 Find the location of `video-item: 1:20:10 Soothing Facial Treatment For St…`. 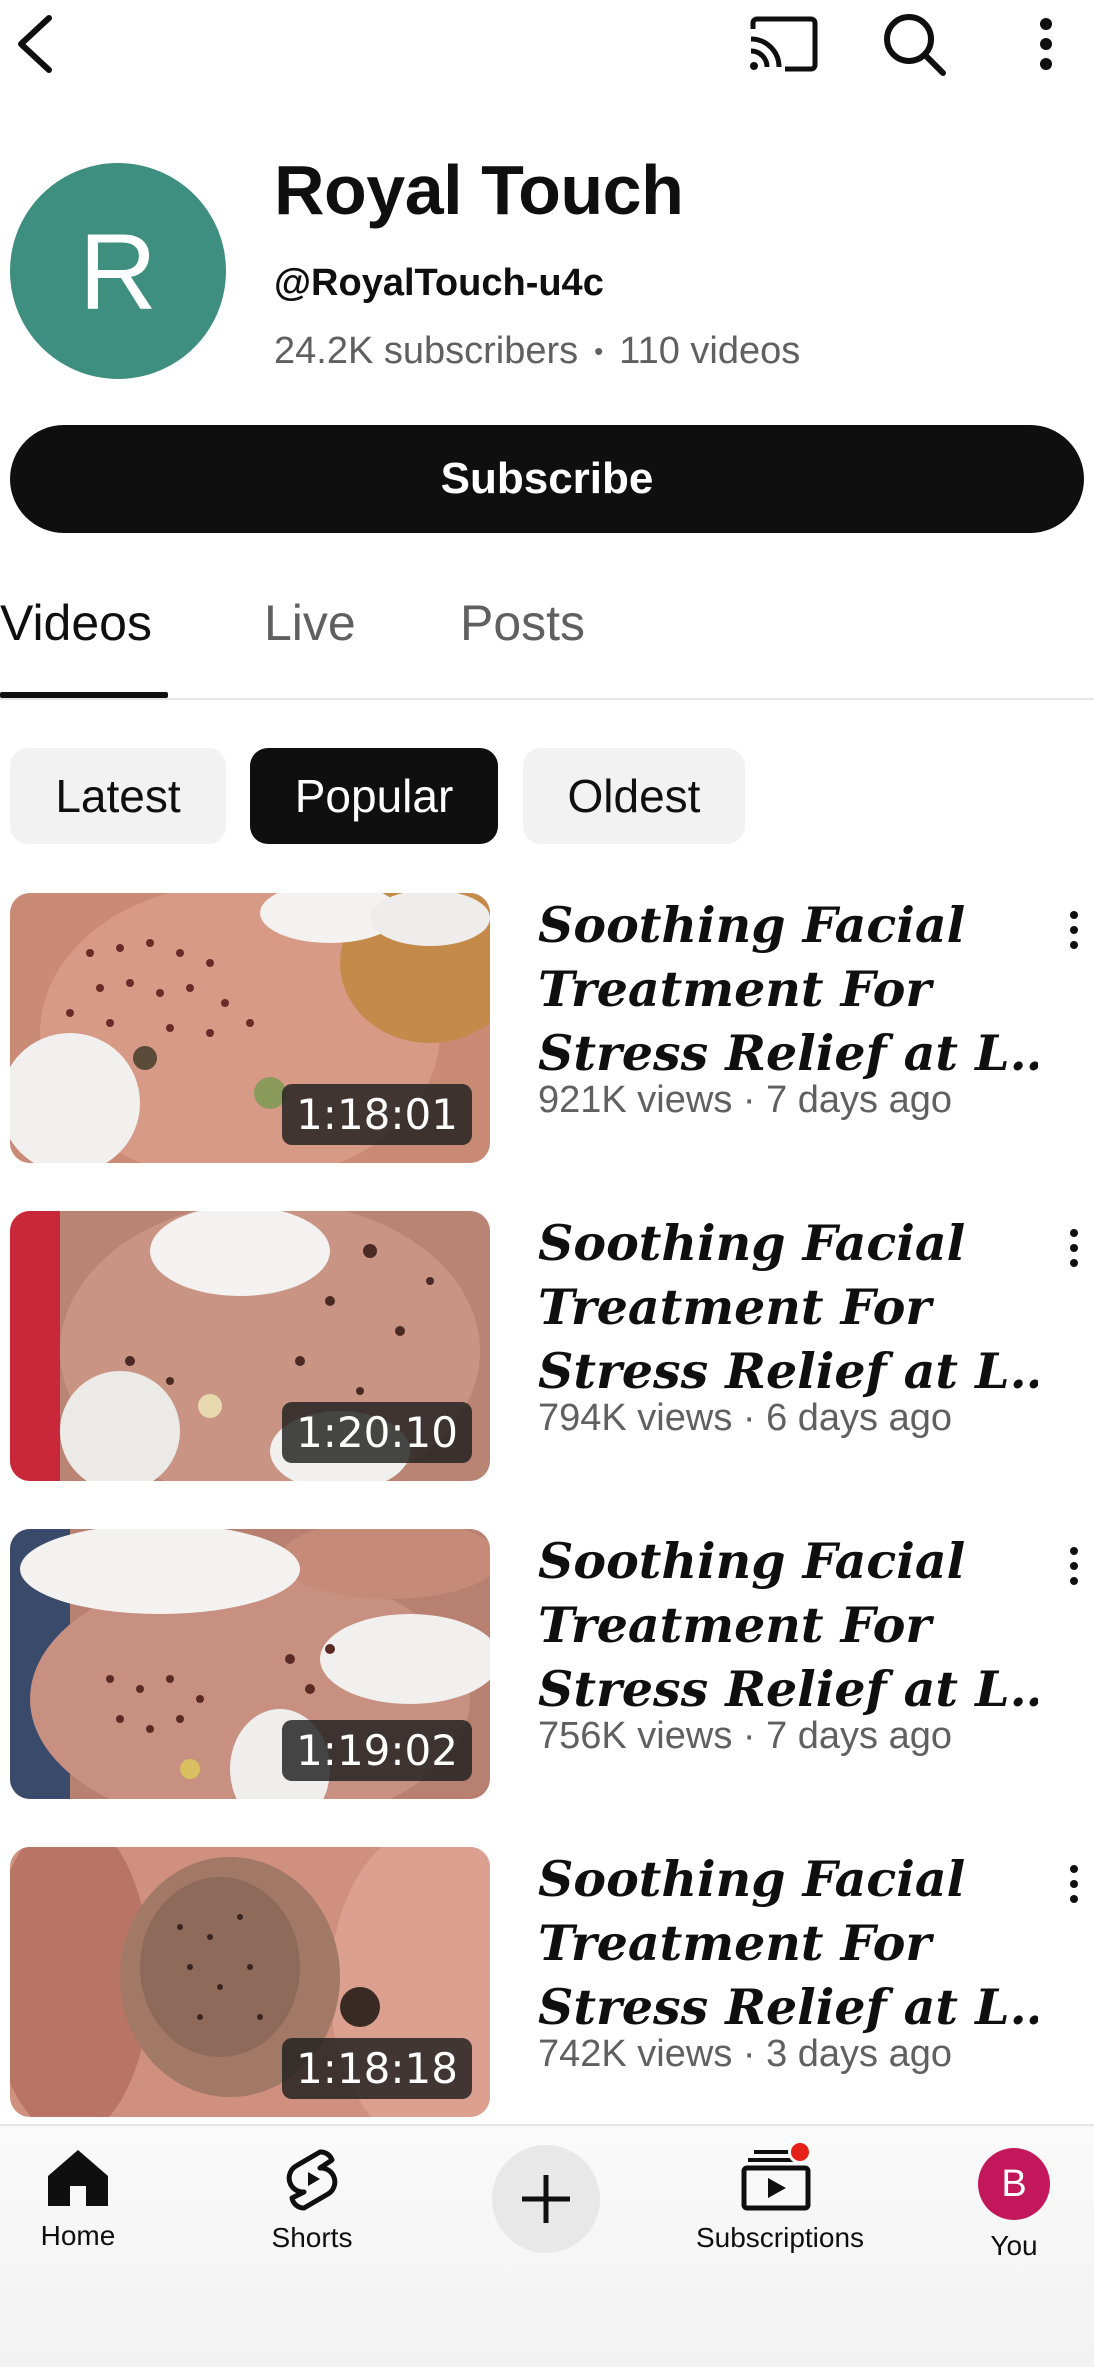

video-item: 1:20:10 Soothing Facial Treatment For St… is located at coordinates (547, 1346).